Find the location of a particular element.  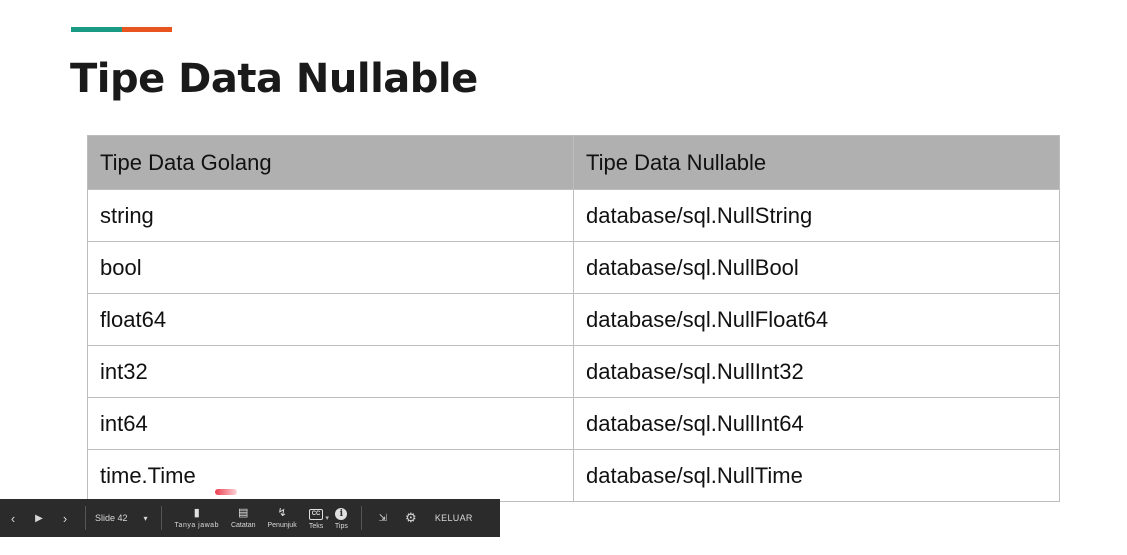

pointer-button: ↯ Penunjuk is located at coordinates (282, 518).